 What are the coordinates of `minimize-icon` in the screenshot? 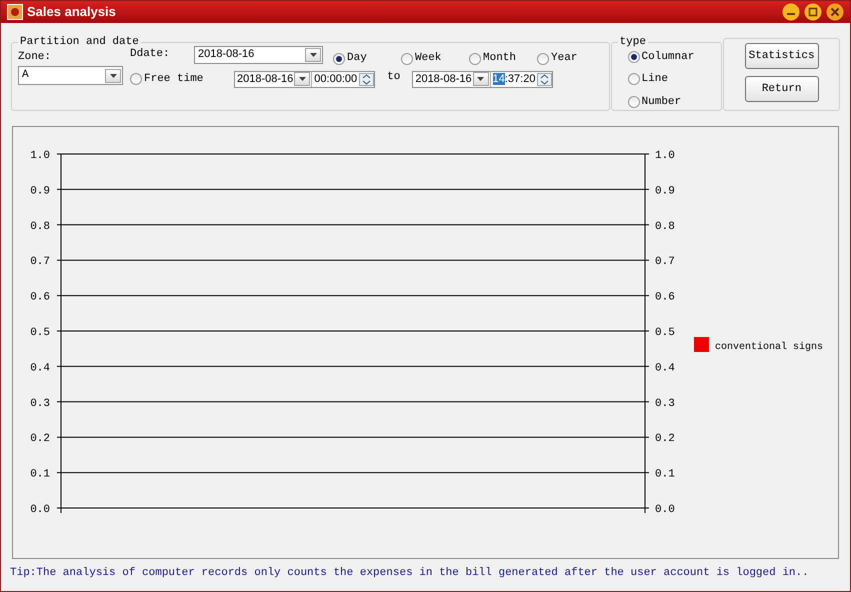 It's located at (791, 12).